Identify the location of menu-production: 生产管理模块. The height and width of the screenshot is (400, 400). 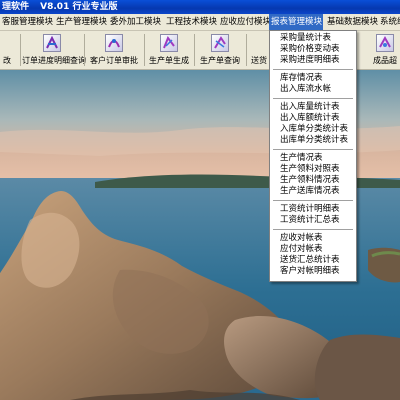
(81, 22).